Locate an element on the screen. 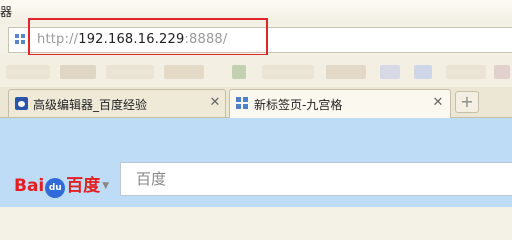  new-tab-button: + is located at coordinates (467, 102).